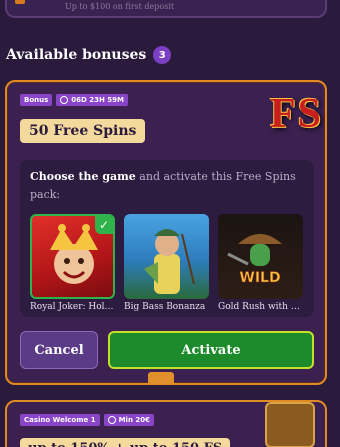  I want to click on previous-bonus-card: Up to $100 on first deposit, so click(166, 9).